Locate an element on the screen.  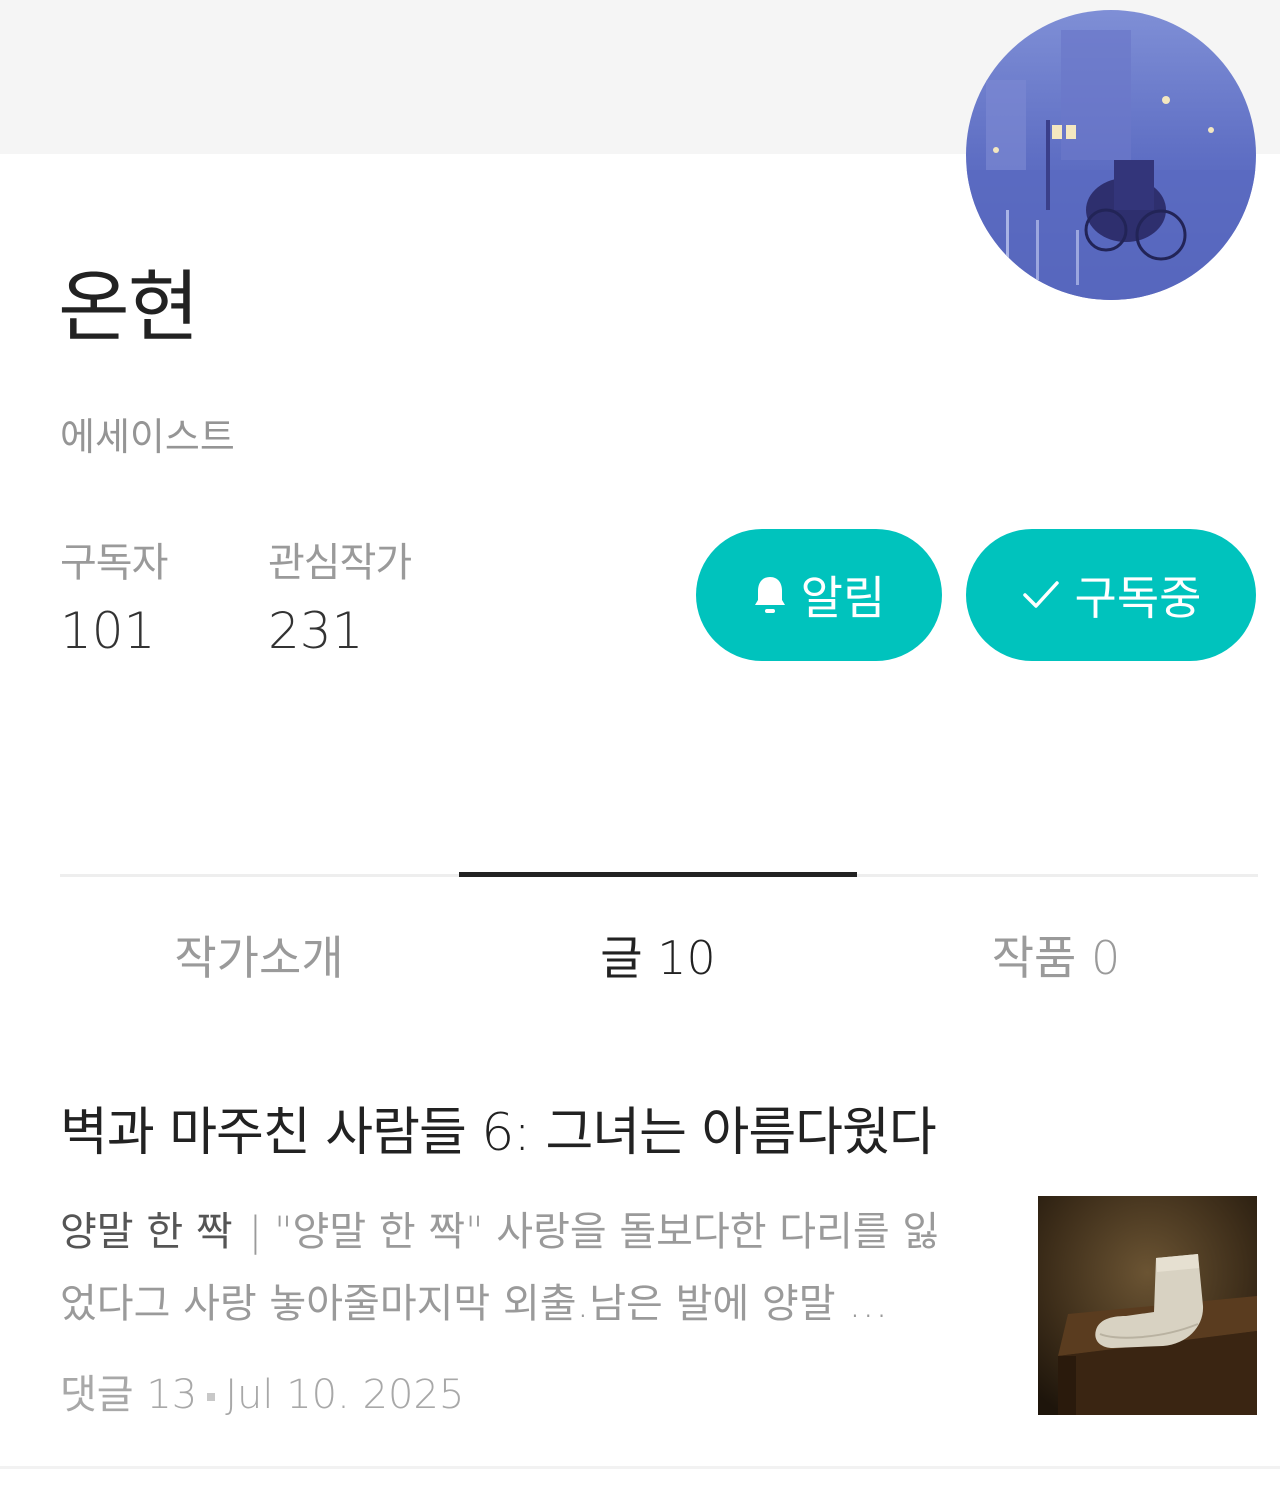
notify-button: 알림 is located at coordinates (819, 595).